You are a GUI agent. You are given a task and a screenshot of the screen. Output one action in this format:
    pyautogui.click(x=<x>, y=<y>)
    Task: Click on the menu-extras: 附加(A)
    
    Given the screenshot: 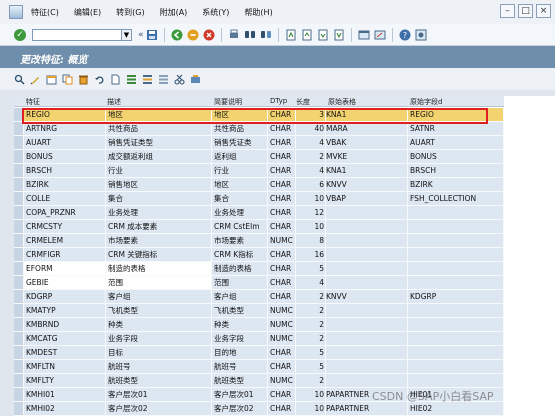 What is the action you would take?
    pyautogui.click(x=174, y=12)
    